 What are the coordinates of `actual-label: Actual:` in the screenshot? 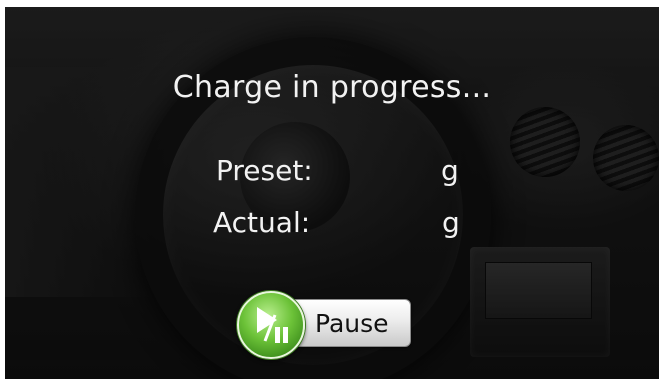 It's located at (262, 222).